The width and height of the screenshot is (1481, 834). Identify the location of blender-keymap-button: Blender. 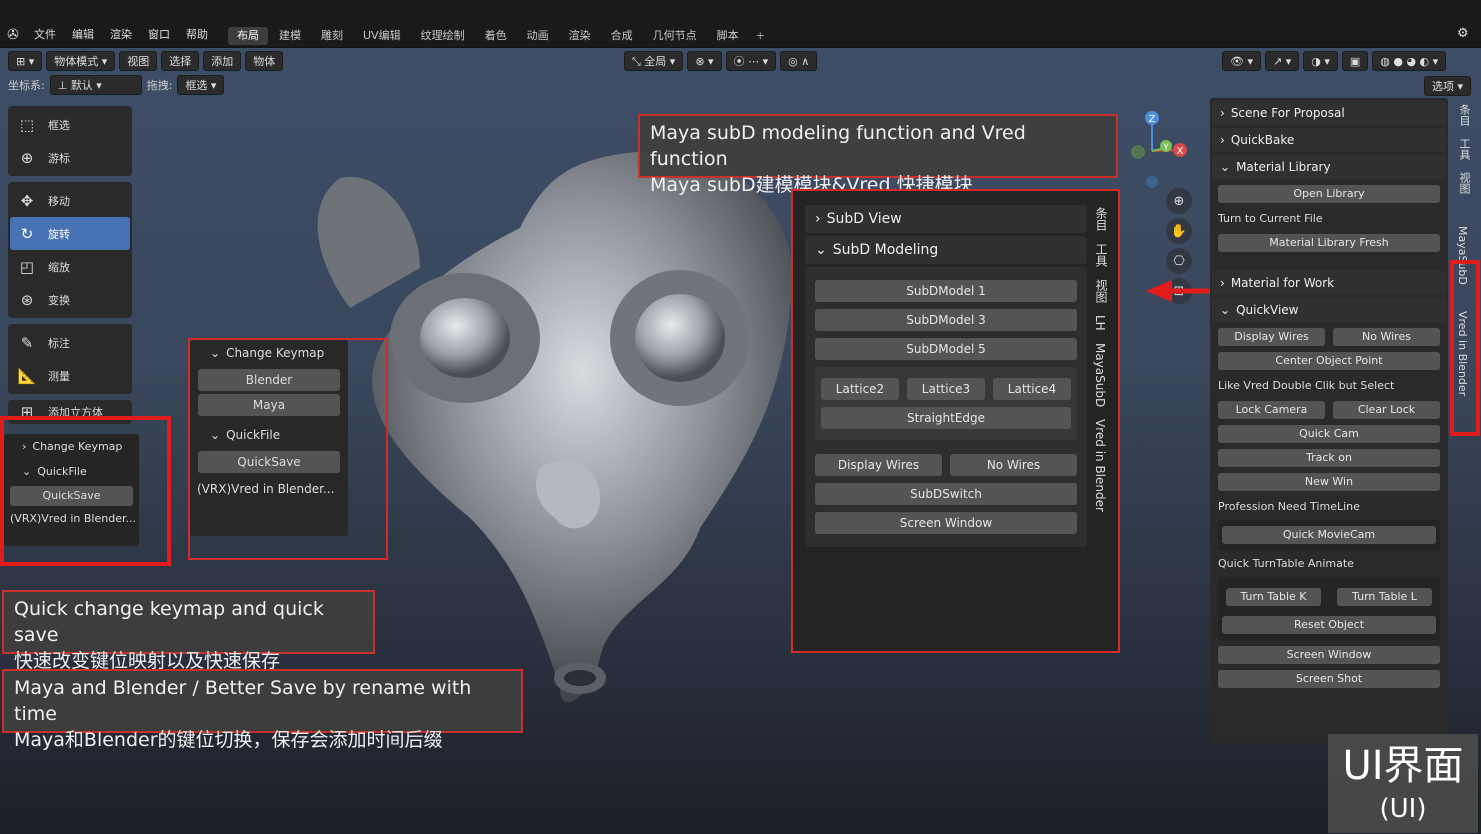
(269, 380).